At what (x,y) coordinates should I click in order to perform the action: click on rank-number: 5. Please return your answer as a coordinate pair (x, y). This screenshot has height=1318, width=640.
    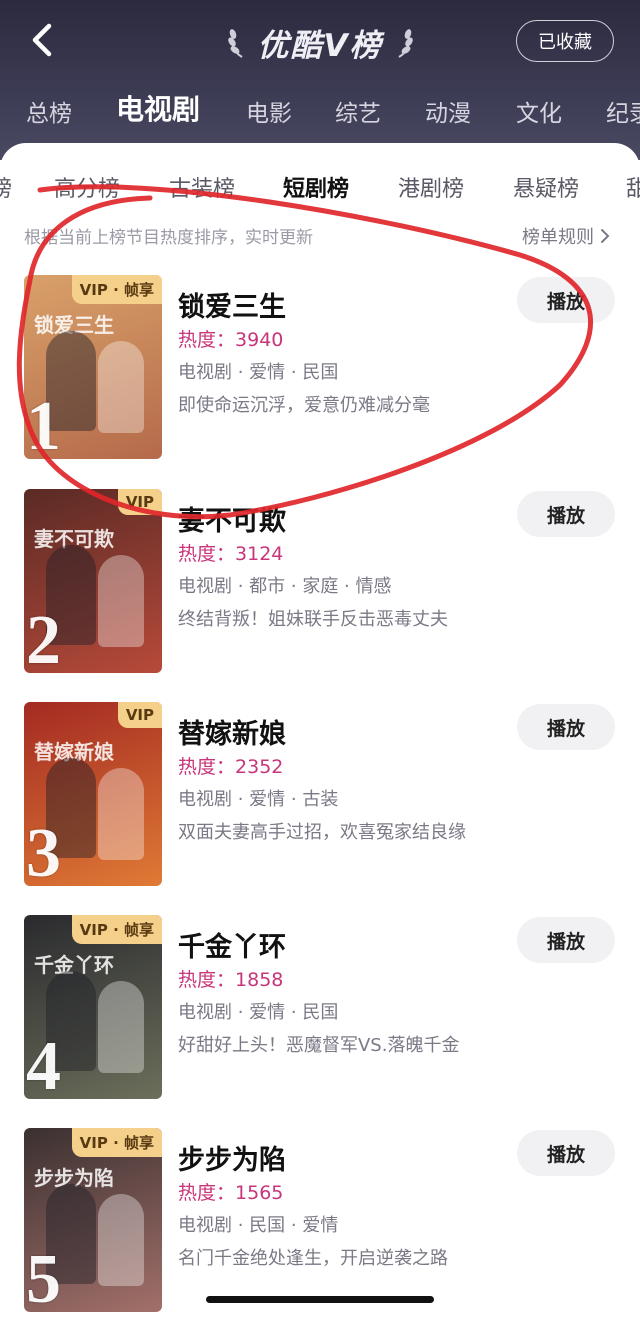
    Looking at the image, I should click on (43, 1276).